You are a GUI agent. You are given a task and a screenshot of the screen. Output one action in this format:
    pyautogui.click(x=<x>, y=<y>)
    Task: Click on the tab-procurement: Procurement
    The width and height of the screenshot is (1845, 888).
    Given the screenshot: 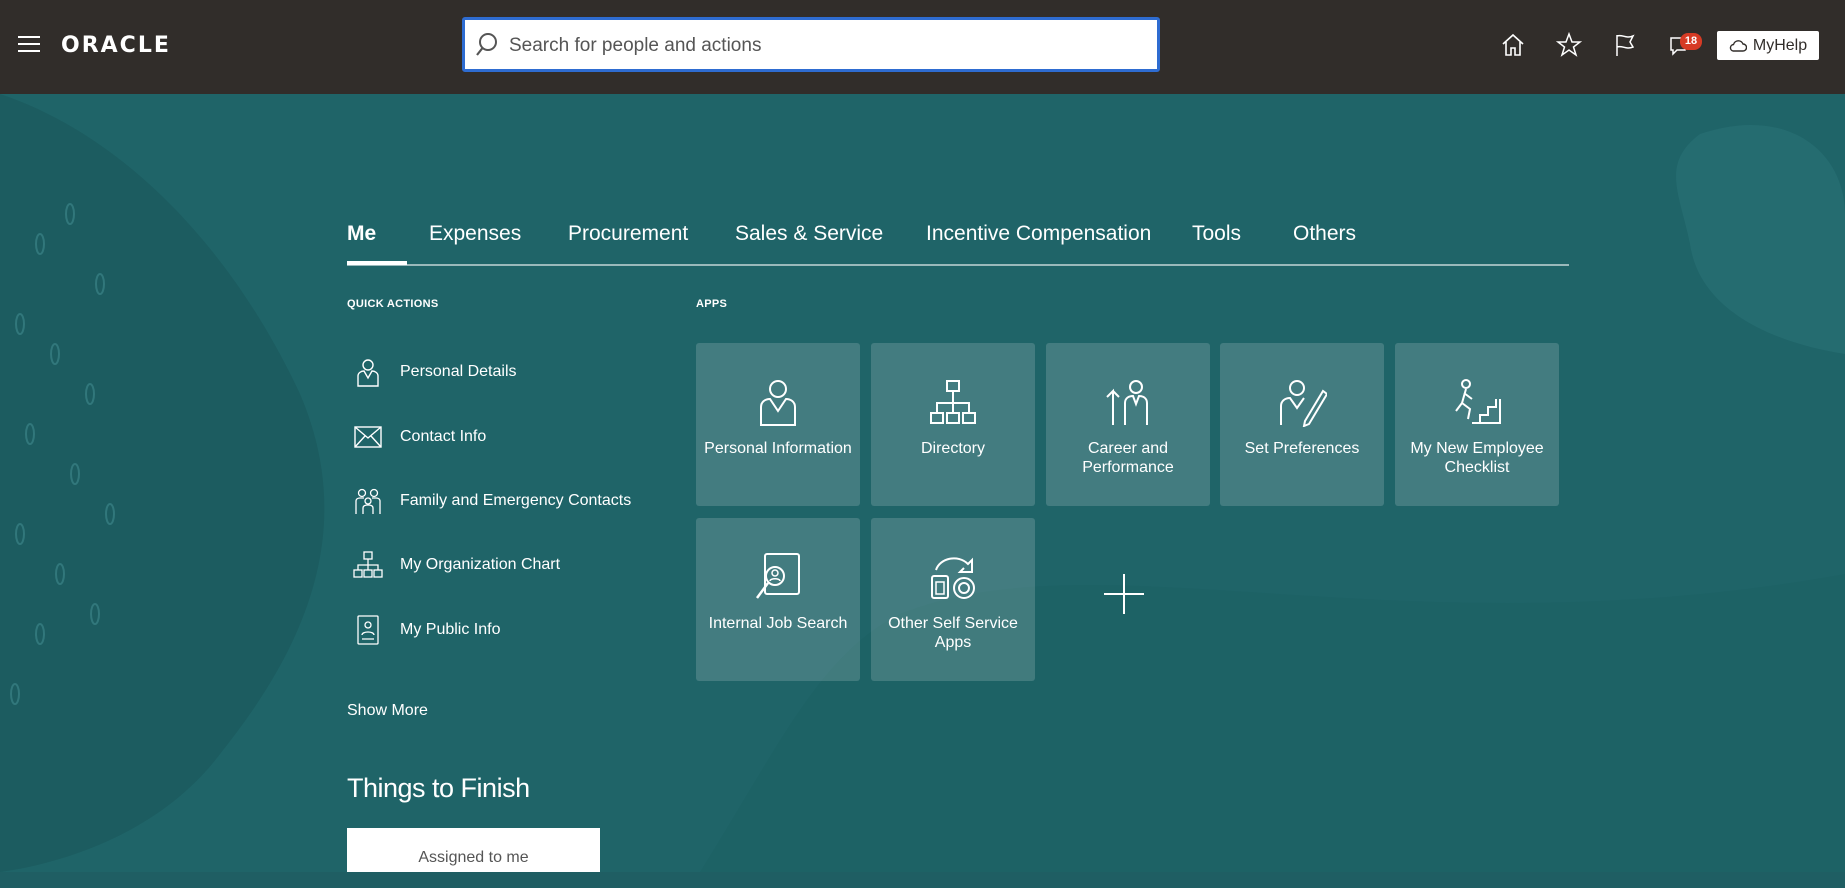 What is the action you would take?
    pyautogui.click(x=628, y=234)
    